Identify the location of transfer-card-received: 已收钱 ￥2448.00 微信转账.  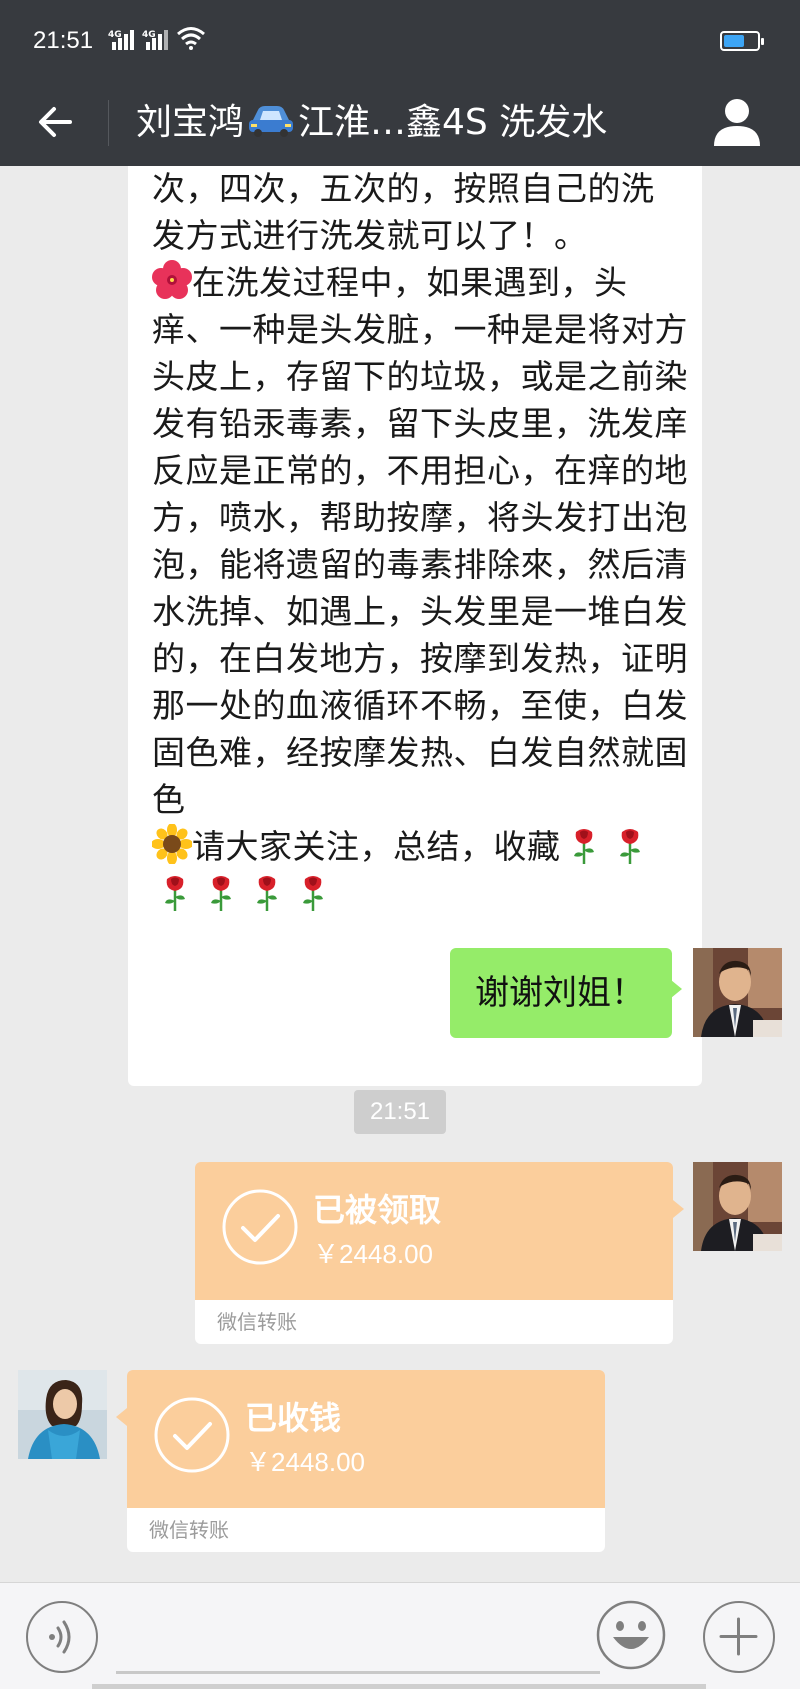
(366, 1461).